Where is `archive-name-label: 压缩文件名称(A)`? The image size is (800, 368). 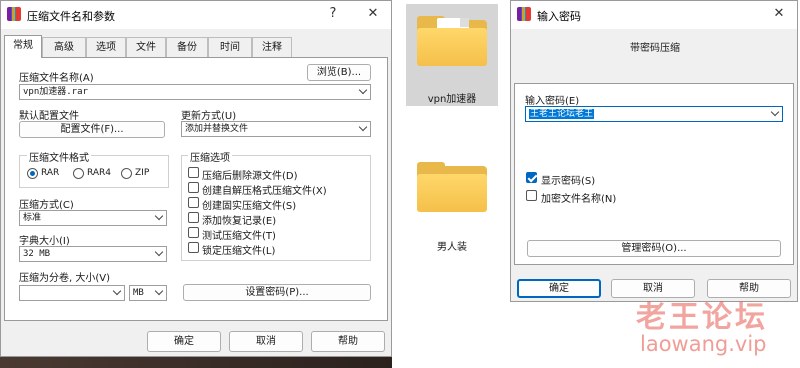
archive-name-label: 压缩文件名称(A) is located at coordinates (56, 78).